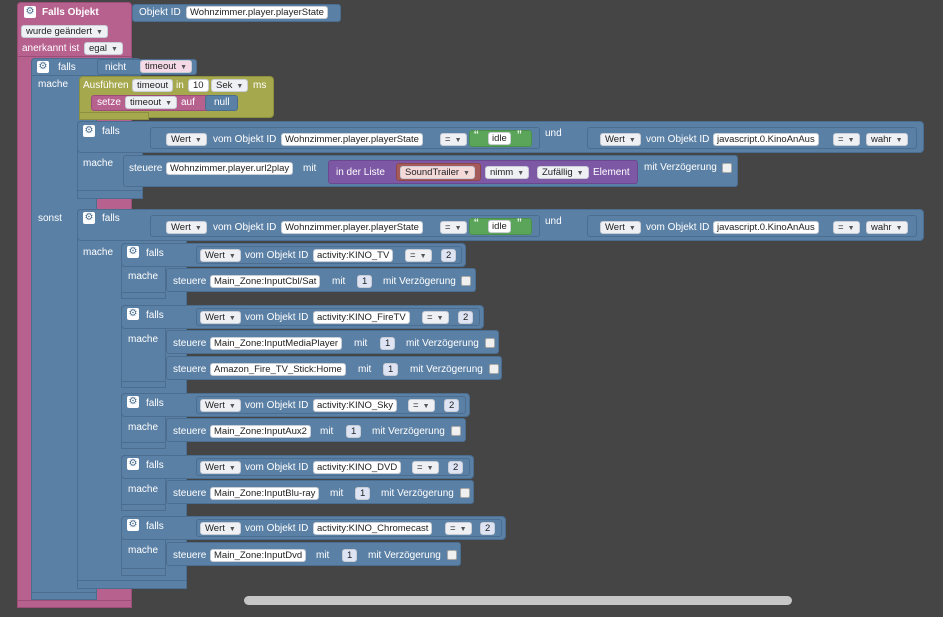 The width and height of the screenshot is (943, 617). What do you see at coordinates (190, 431) in the screenshot?
I see `steuere-label: steuere` at bounding box center [190, 431].